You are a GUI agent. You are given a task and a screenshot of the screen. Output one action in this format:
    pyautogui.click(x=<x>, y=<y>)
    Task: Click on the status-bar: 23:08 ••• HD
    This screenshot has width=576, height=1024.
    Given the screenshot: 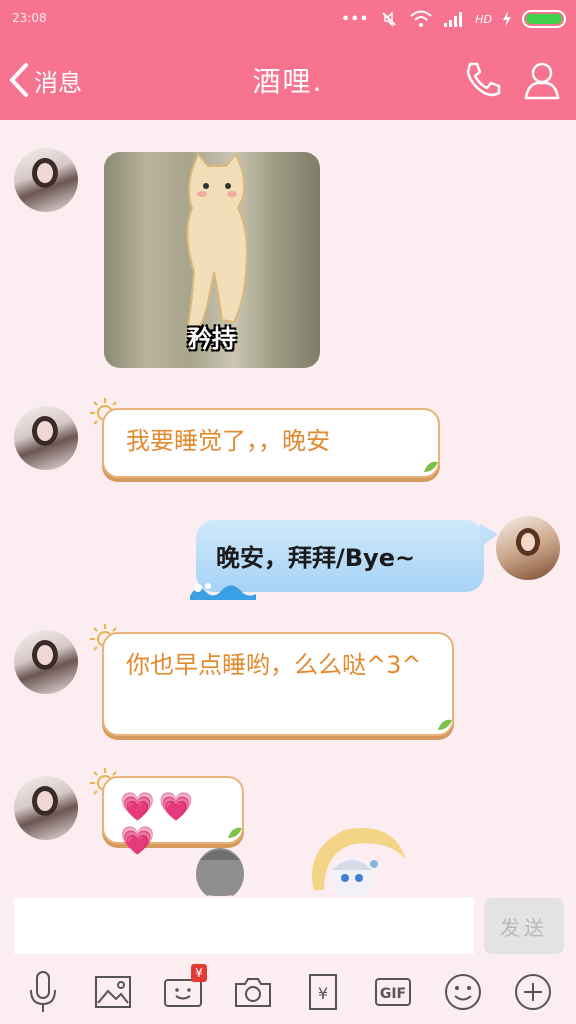 What is the action you would take?
    pyautogui.click(x=288, y=20)
    